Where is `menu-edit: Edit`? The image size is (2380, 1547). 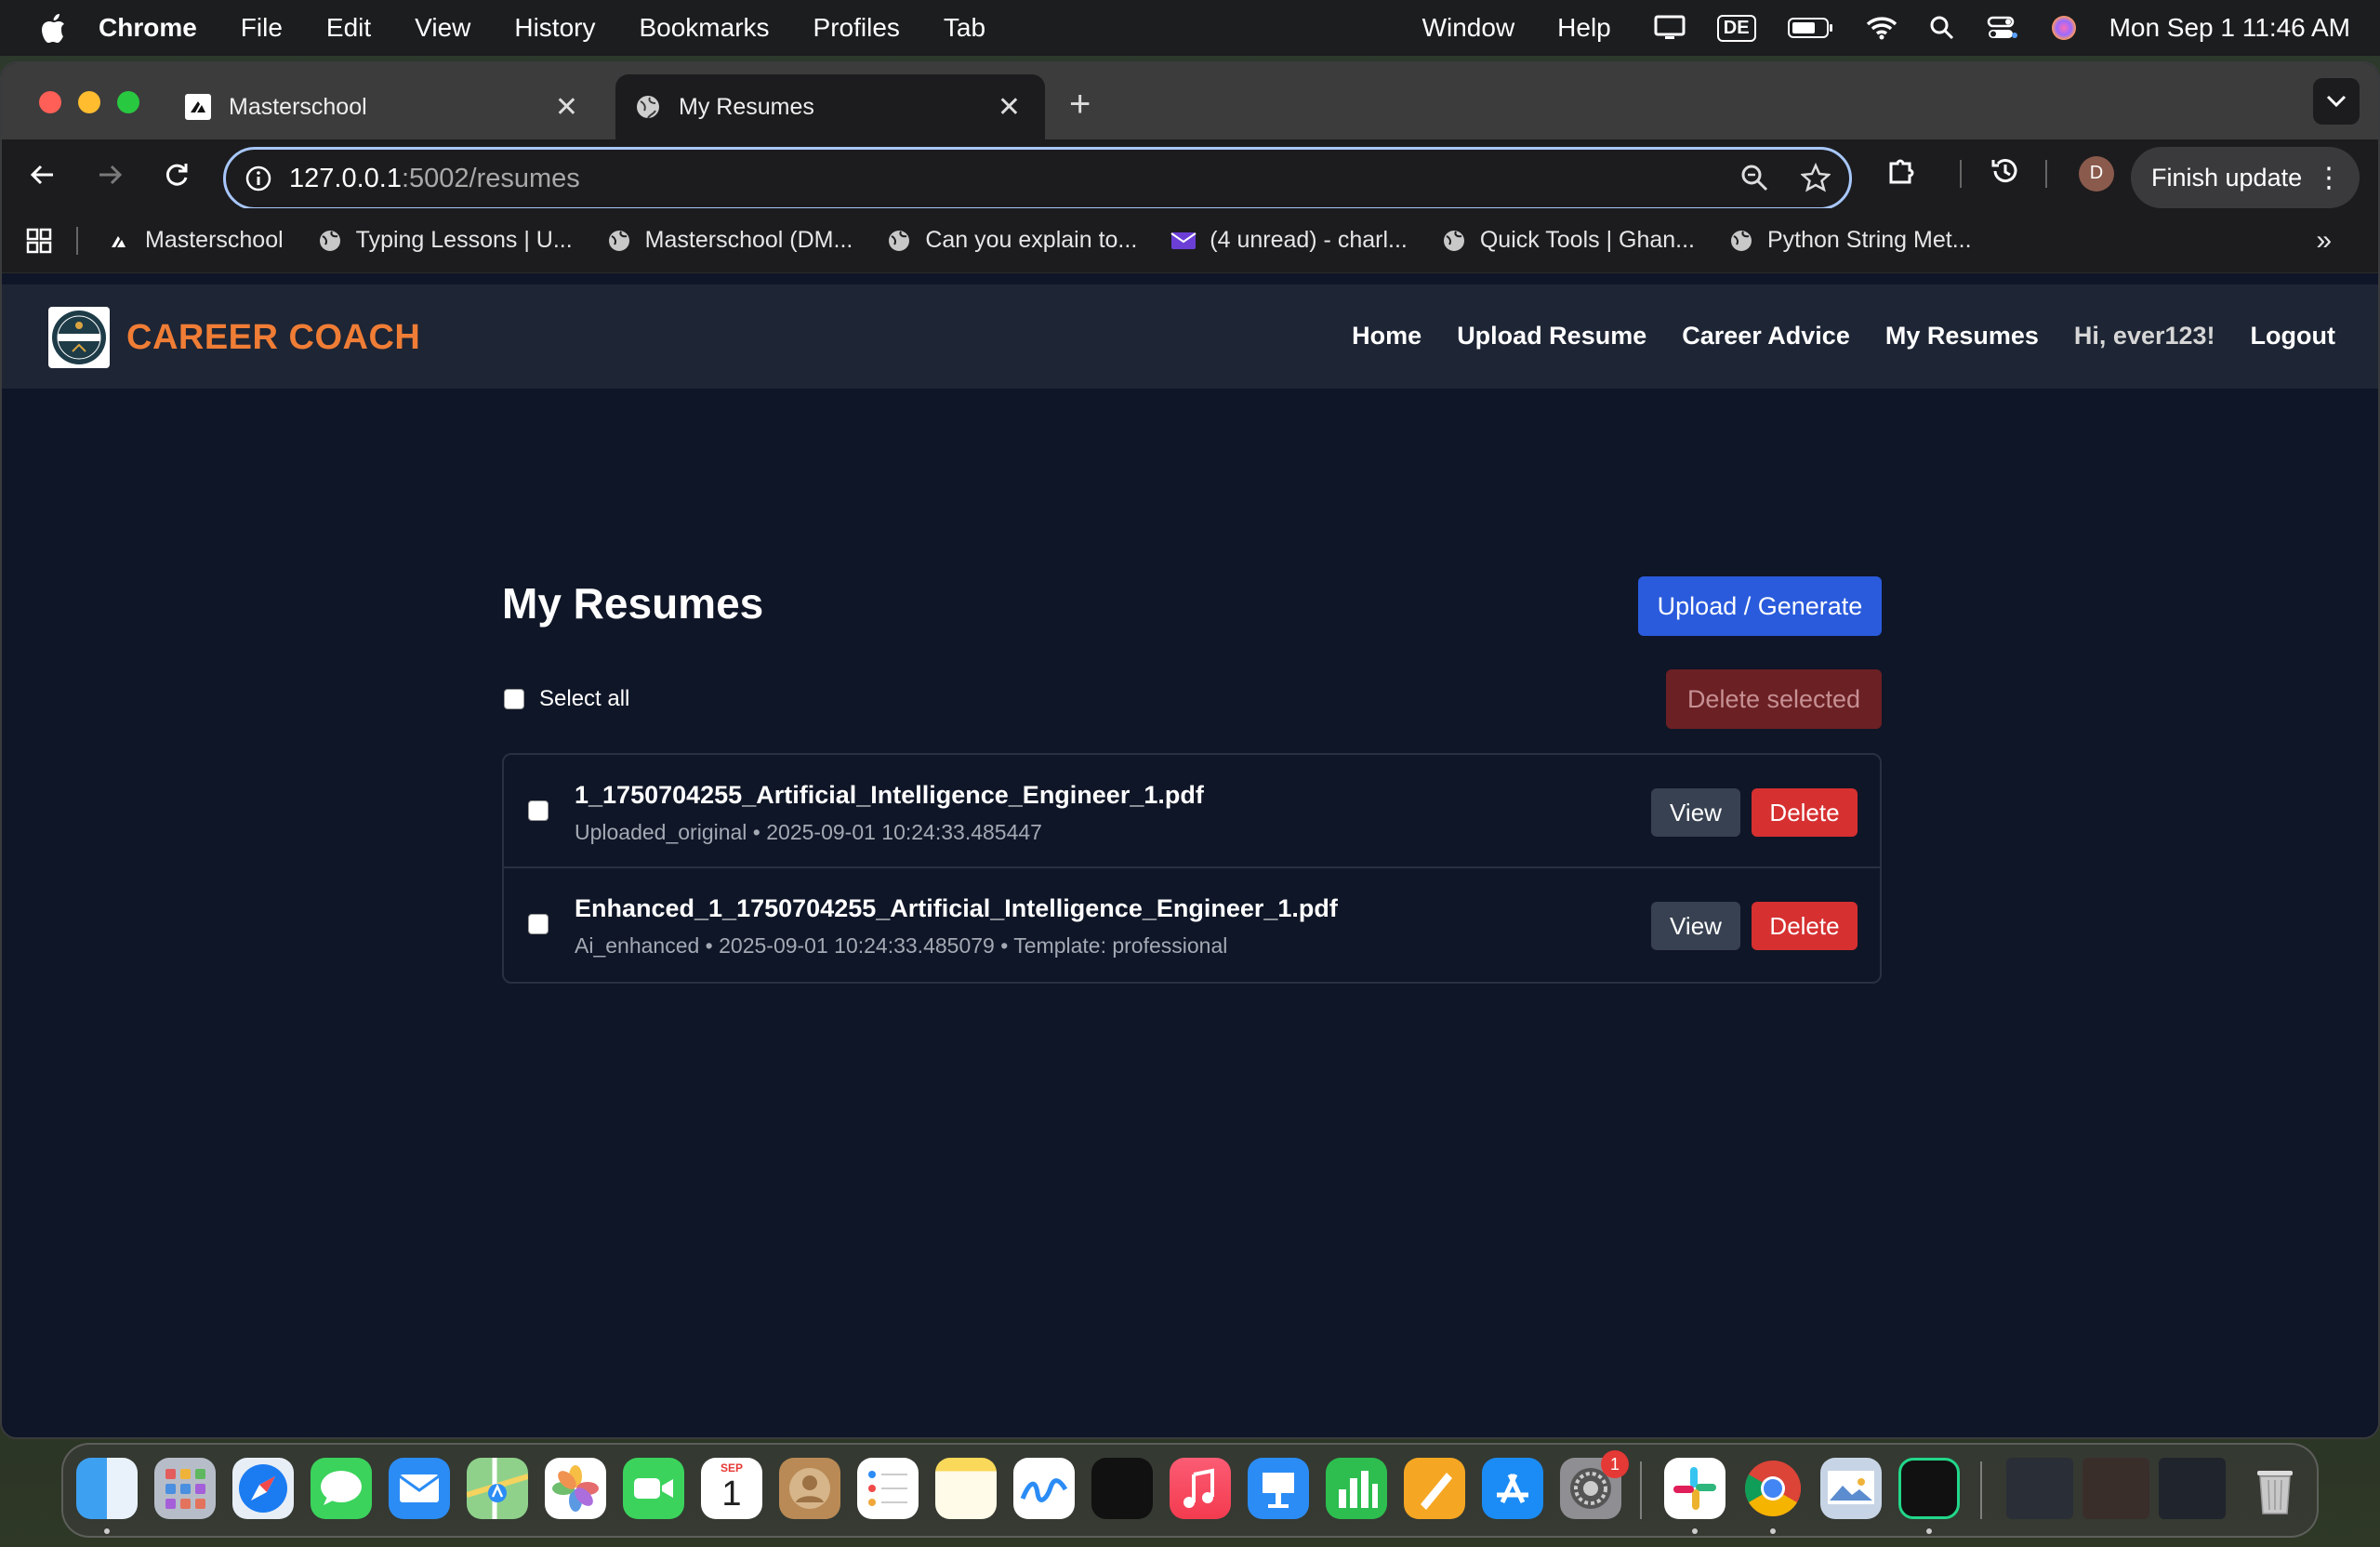
menu-edit: Edit is located at coordinates (348, 28).